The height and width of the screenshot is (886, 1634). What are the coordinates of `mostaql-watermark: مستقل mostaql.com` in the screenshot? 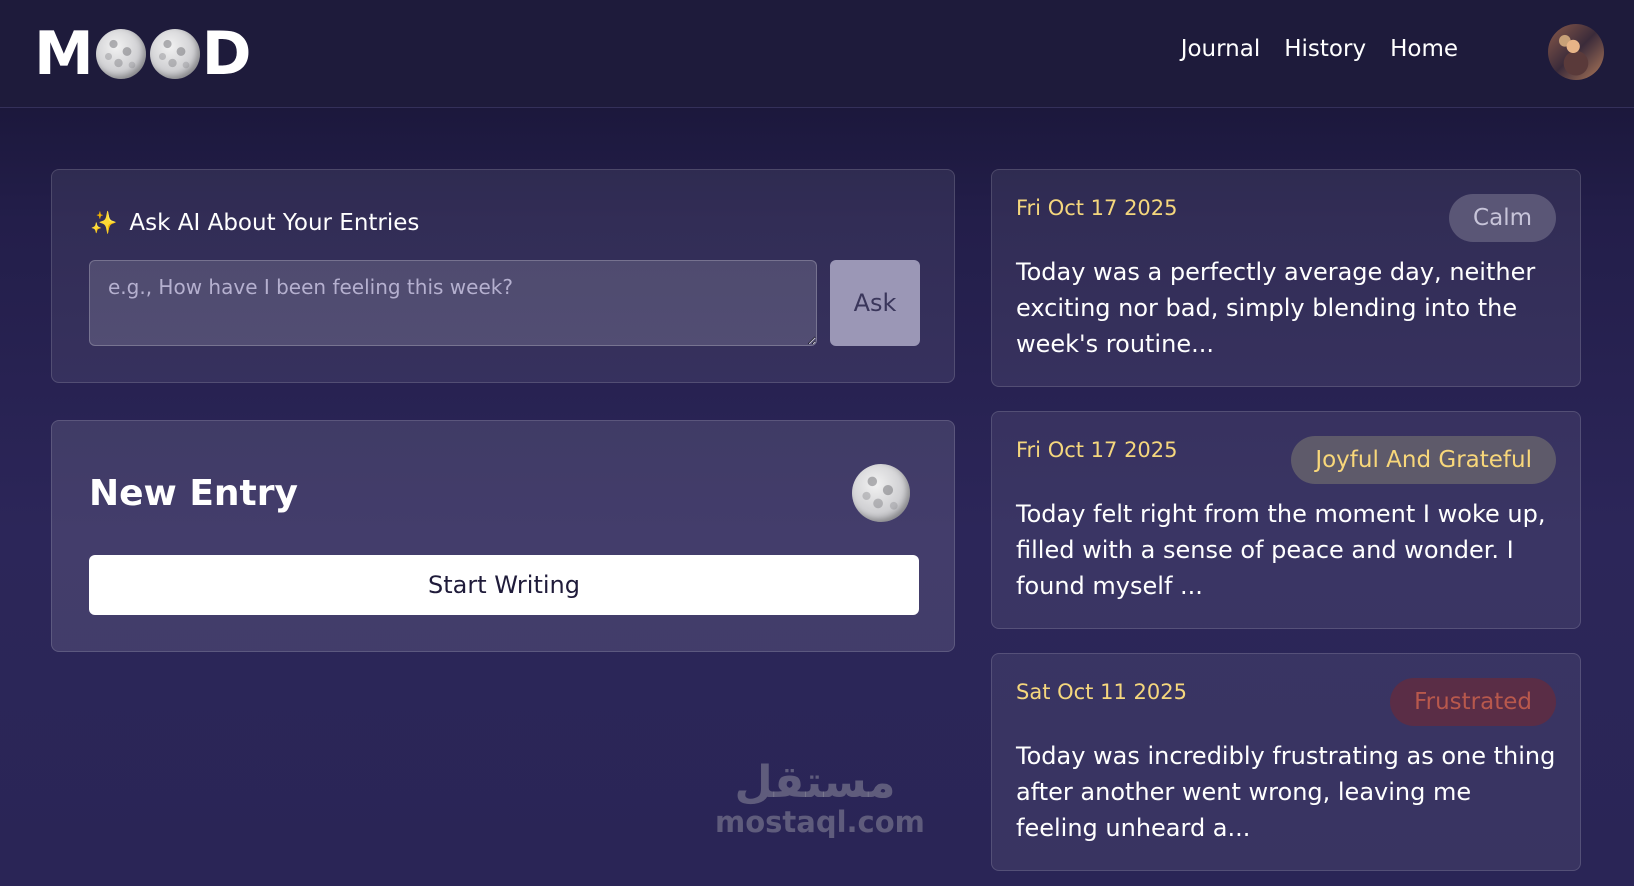 It's located at (820, 798).